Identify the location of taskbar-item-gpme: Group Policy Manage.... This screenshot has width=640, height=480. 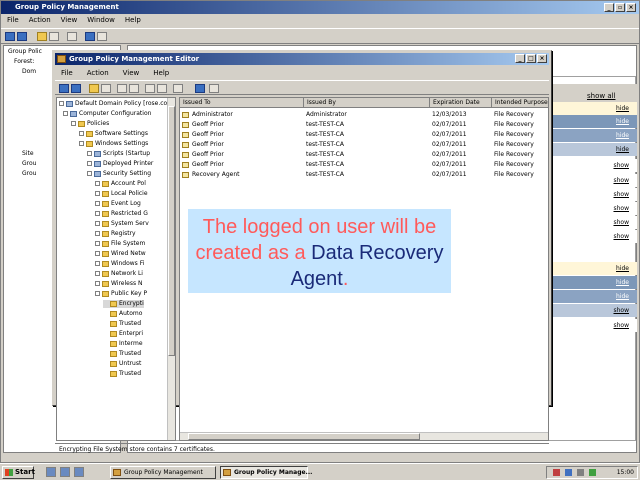
(266, 472).